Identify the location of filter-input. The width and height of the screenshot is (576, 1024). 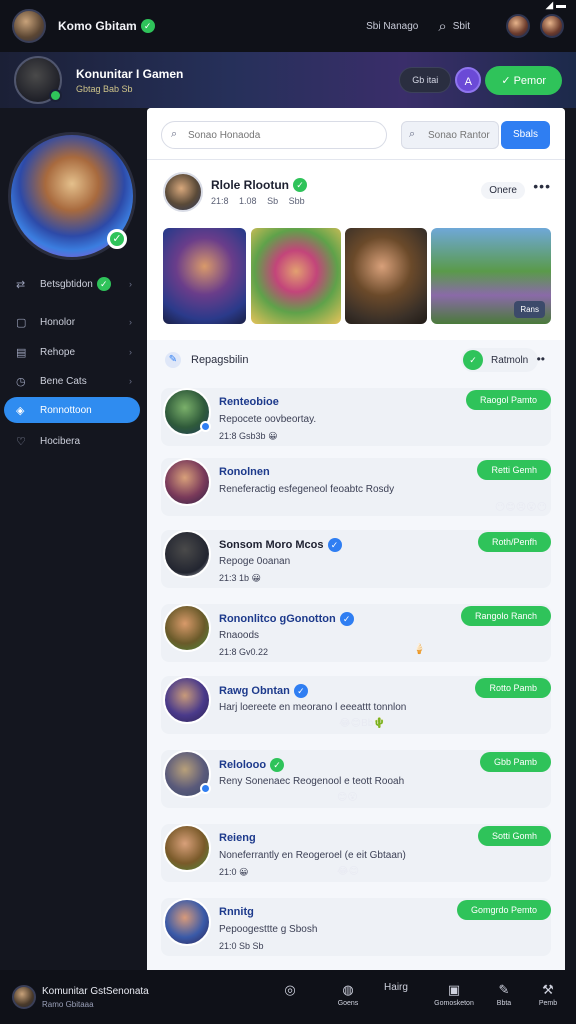
(450, 135).